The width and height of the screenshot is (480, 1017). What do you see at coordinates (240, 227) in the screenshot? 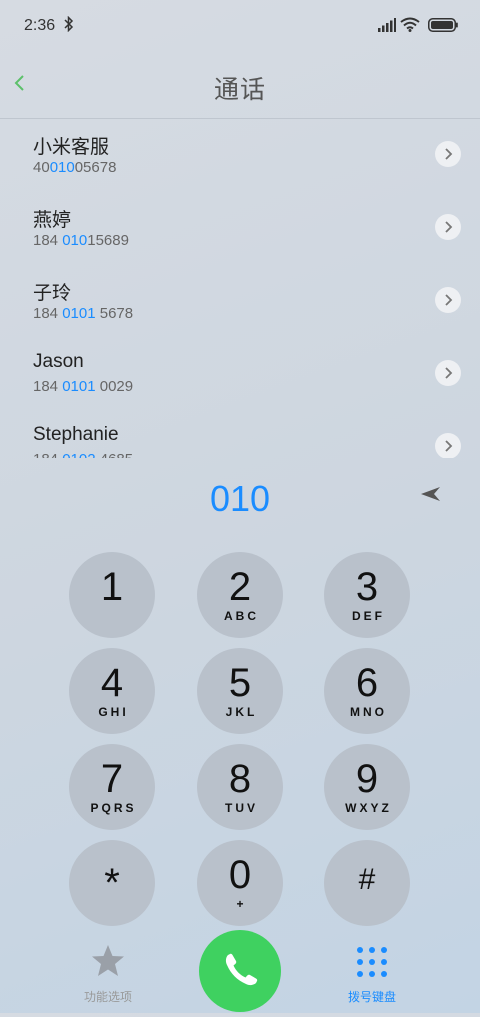
I see `contact-row: 燕婷 184 01015689` at bounding box center [240, 227].